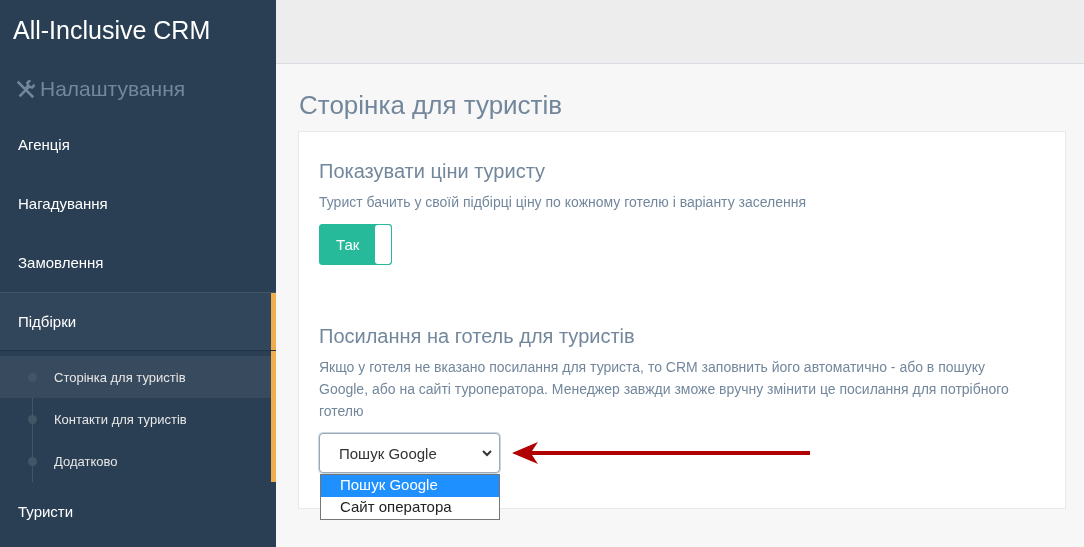 This screenshot has height=547, width=1084. What do you see at coordinates (409, 453) in the screenshot?
I see `select-dropdown: Пошук Google` at bounding box center [409, 453].